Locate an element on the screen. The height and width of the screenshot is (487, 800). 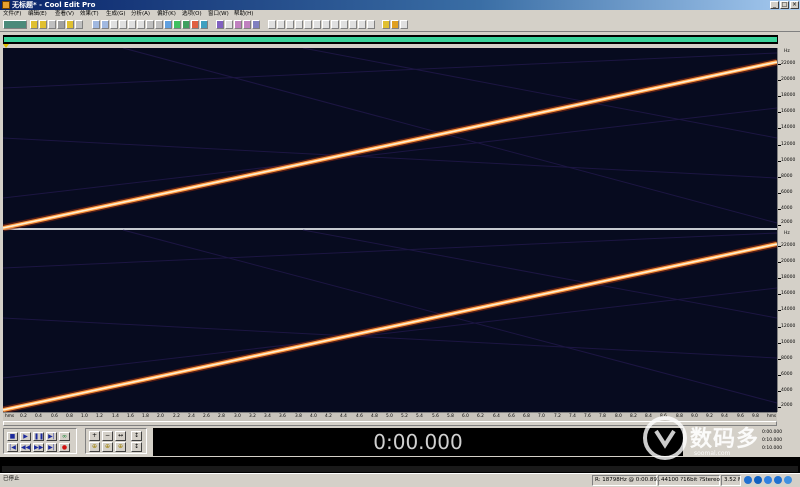
zoom-right-icon: ⊕ is located at coordinates (107, 447).